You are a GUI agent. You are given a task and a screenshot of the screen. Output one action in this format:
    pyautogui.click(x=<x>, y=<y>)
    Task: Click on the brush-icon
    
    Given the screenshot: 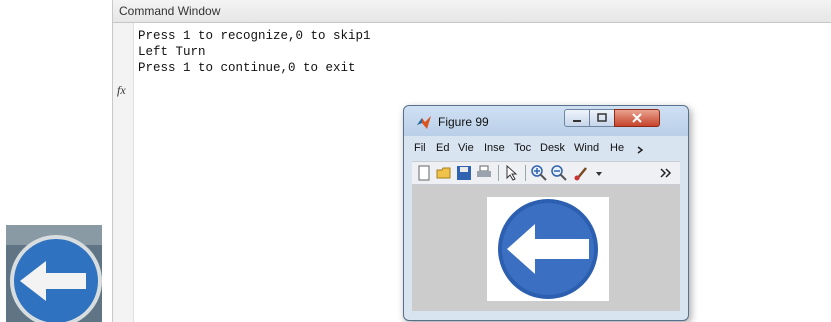 What is the action you would take?
    pyautogui.click(x=581, y=173)
    